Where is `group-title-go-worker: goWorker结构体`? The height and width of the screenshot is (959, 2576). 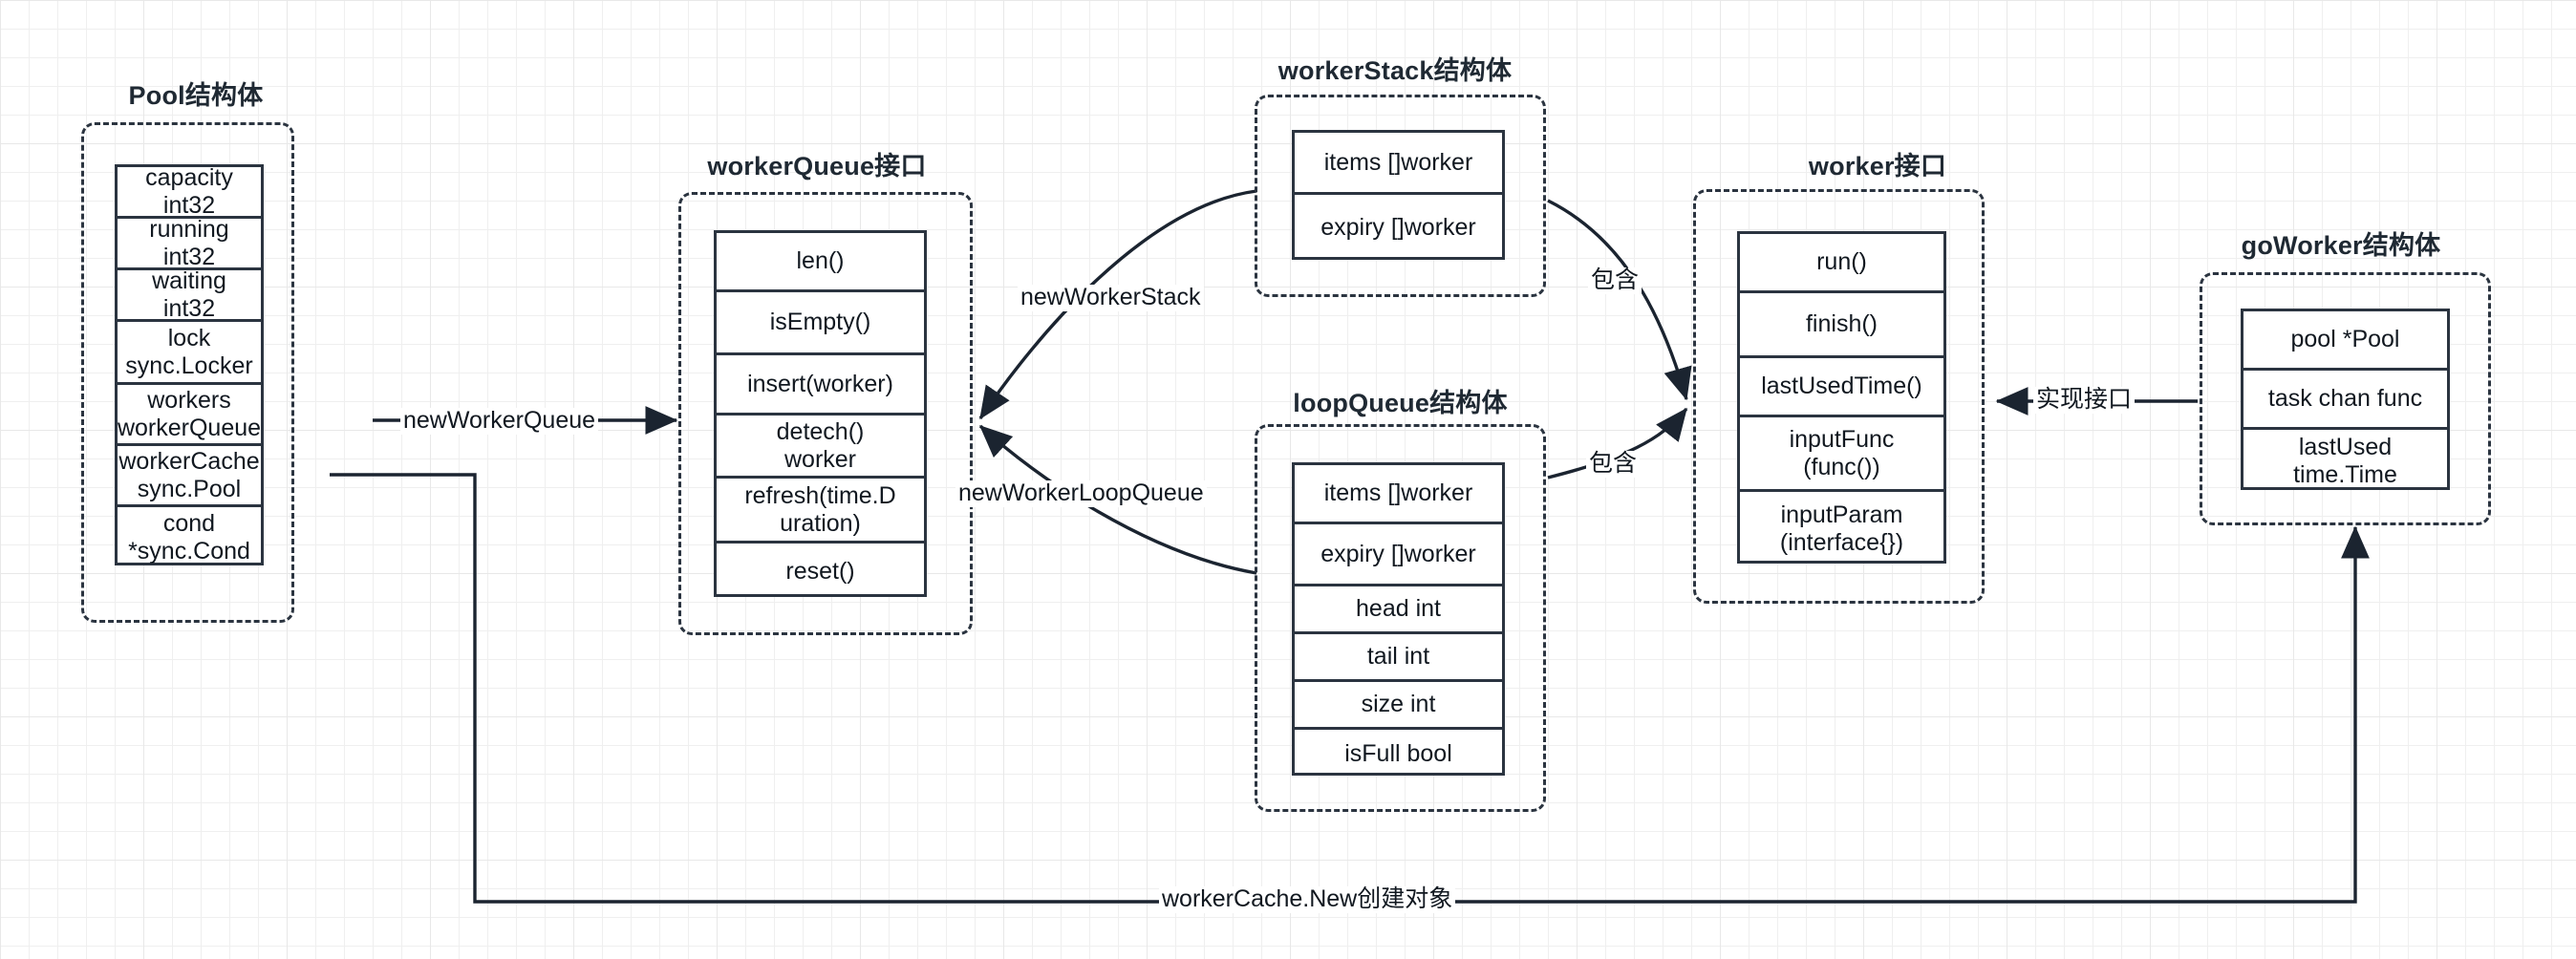
group-title-go-worker: goWorker结构体 is located at coordinates (2341, 246).